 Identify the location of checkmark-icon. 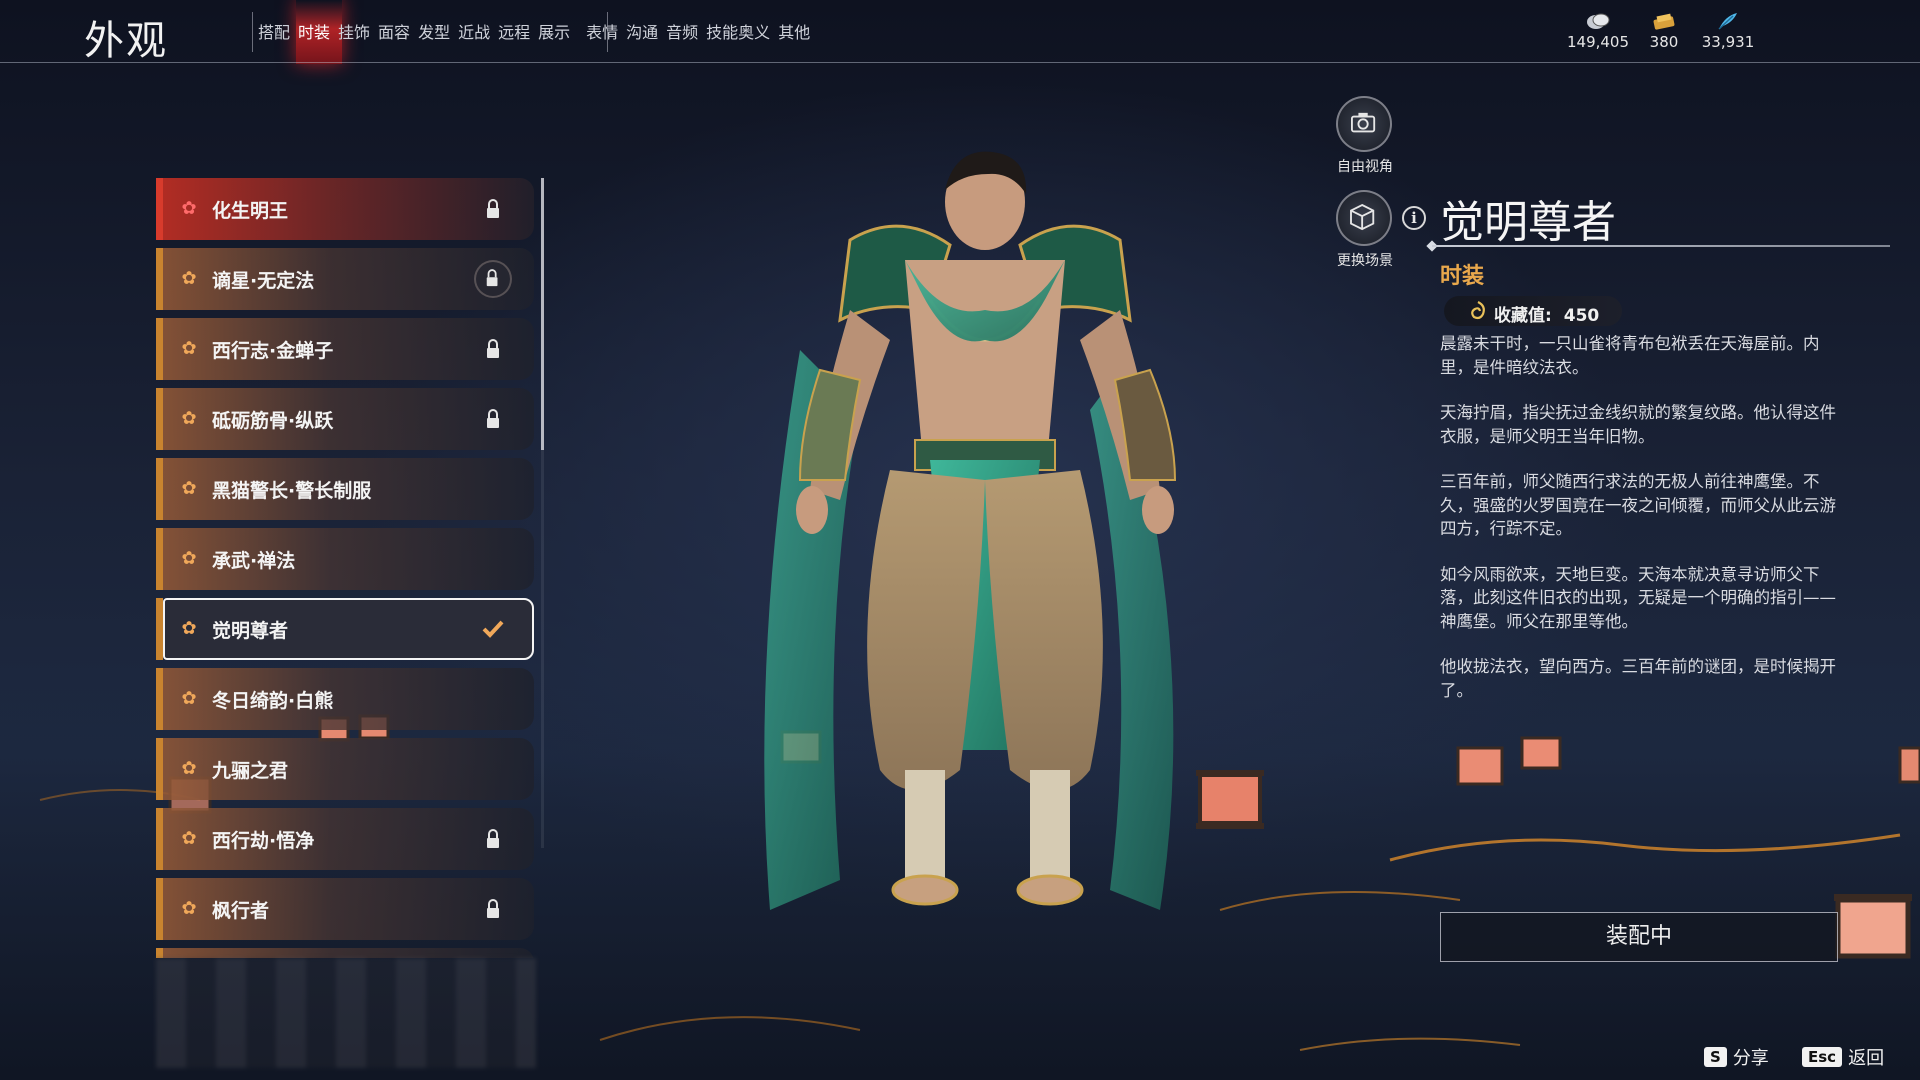
(493, 629).